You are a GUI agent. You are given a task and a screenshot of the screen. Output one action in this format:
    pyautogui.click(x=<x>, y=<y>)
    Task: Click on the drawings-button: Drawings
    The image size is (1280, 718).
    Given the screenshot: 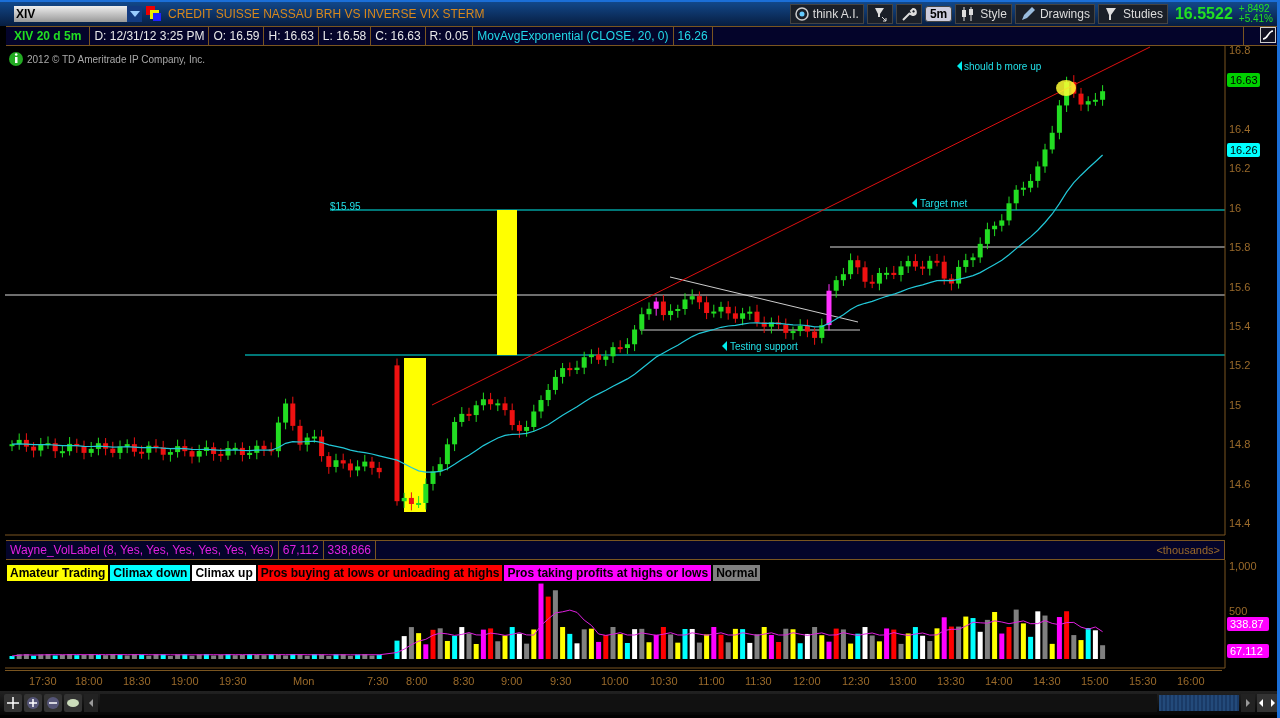 What is the action you would take?
    pyautogui.click(x=1054, y=14)
    